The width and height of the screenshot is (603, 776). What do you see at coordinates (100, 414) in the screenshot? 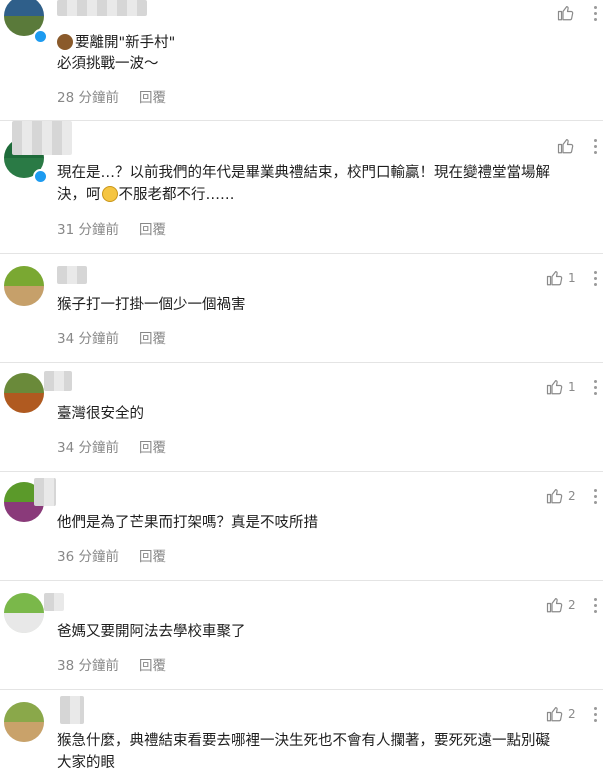
I see `comment-text: 臺灣很安全的` at bounding box center [100, 414].